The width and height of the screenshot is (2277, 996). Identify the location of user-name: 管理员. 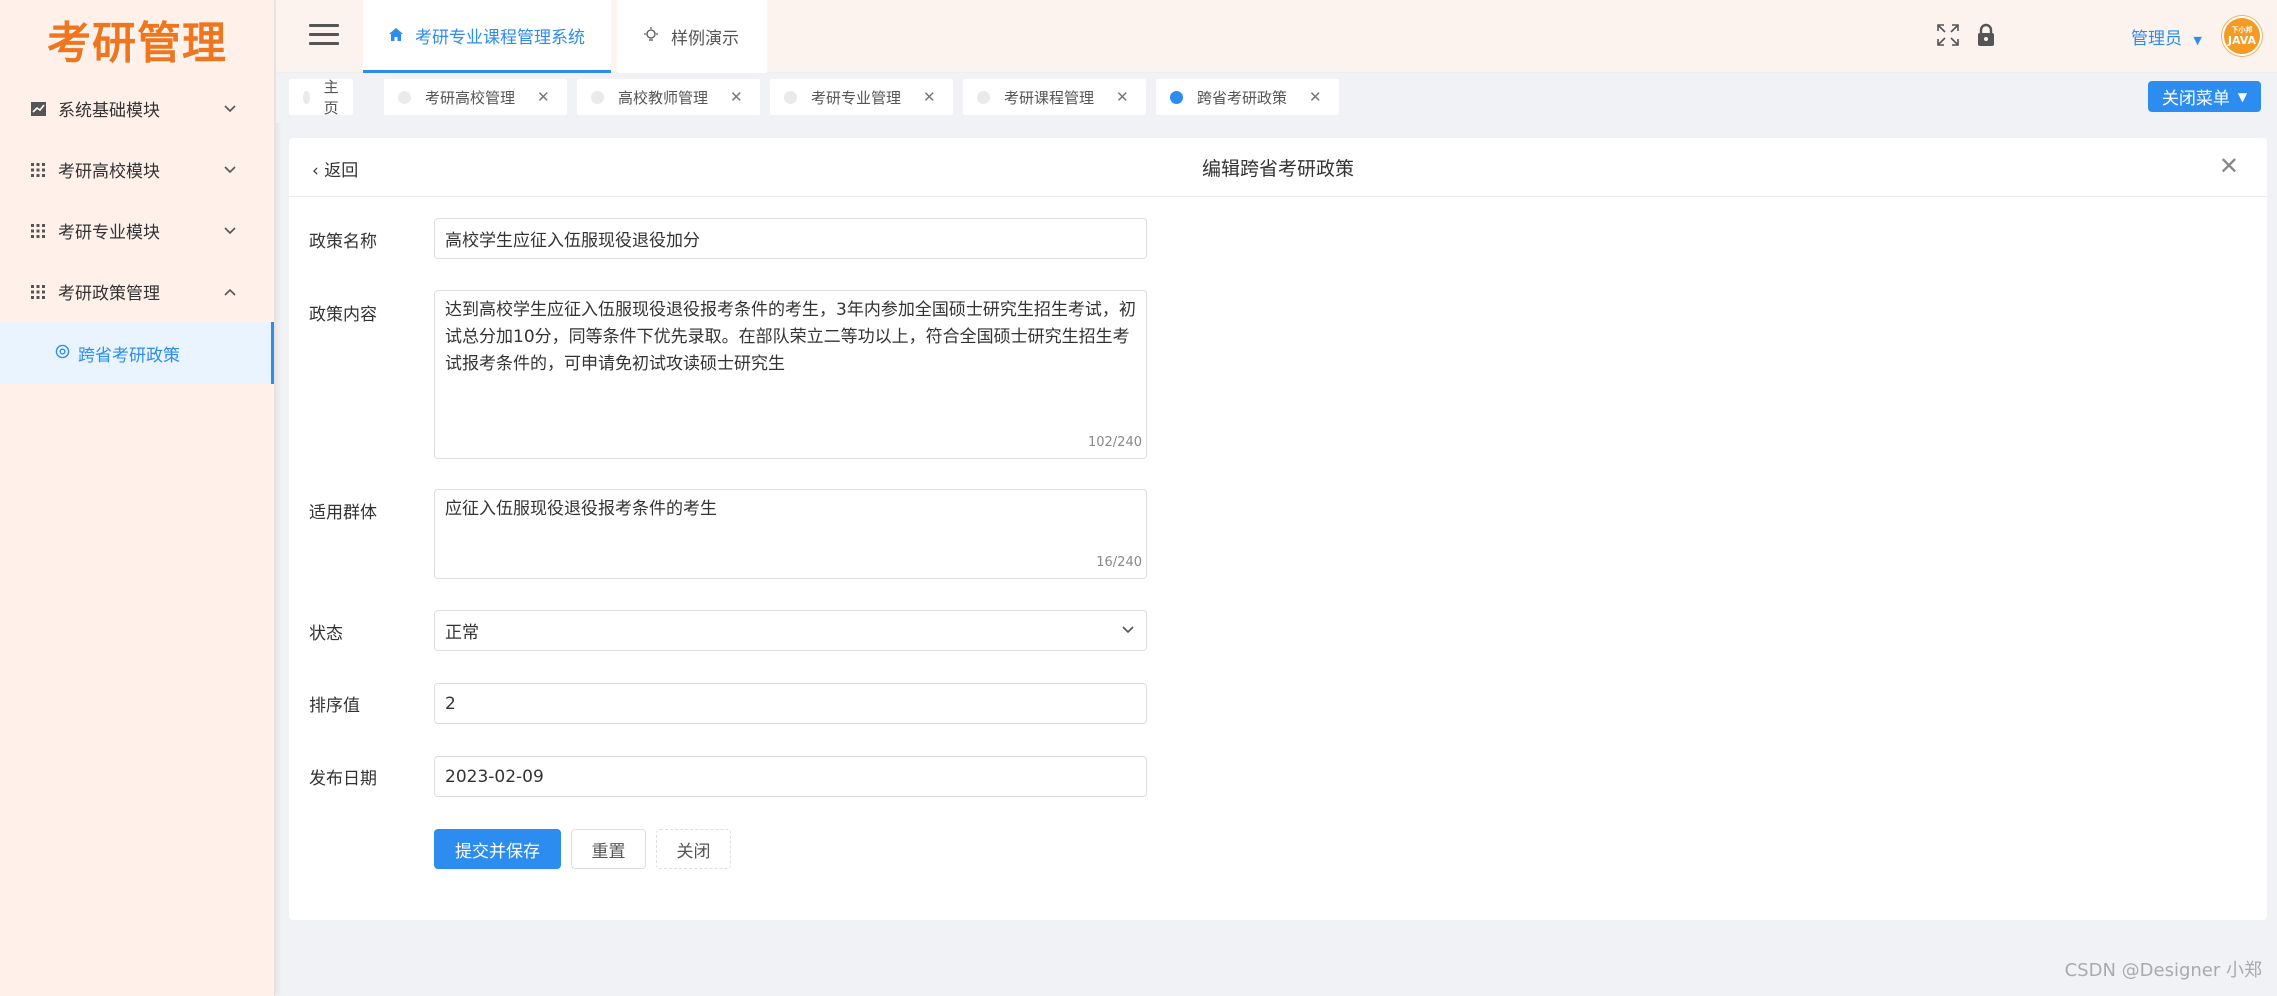
(2156, 39).